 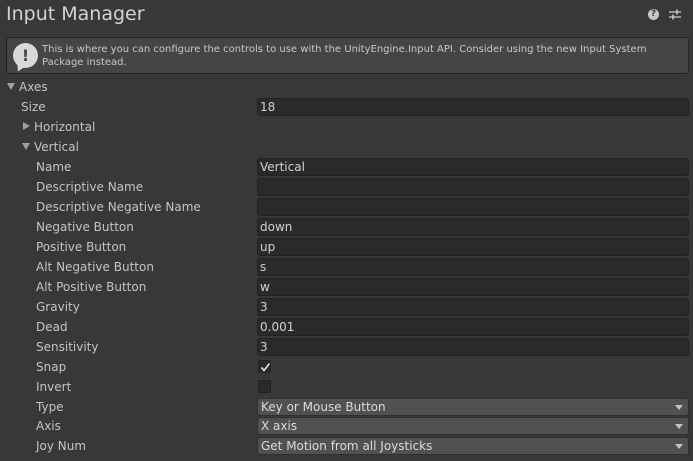 What do you see at coordinates (52, 327) in the screenshot?
I see `dead-label: Dead` at bounding box center [52, 327].